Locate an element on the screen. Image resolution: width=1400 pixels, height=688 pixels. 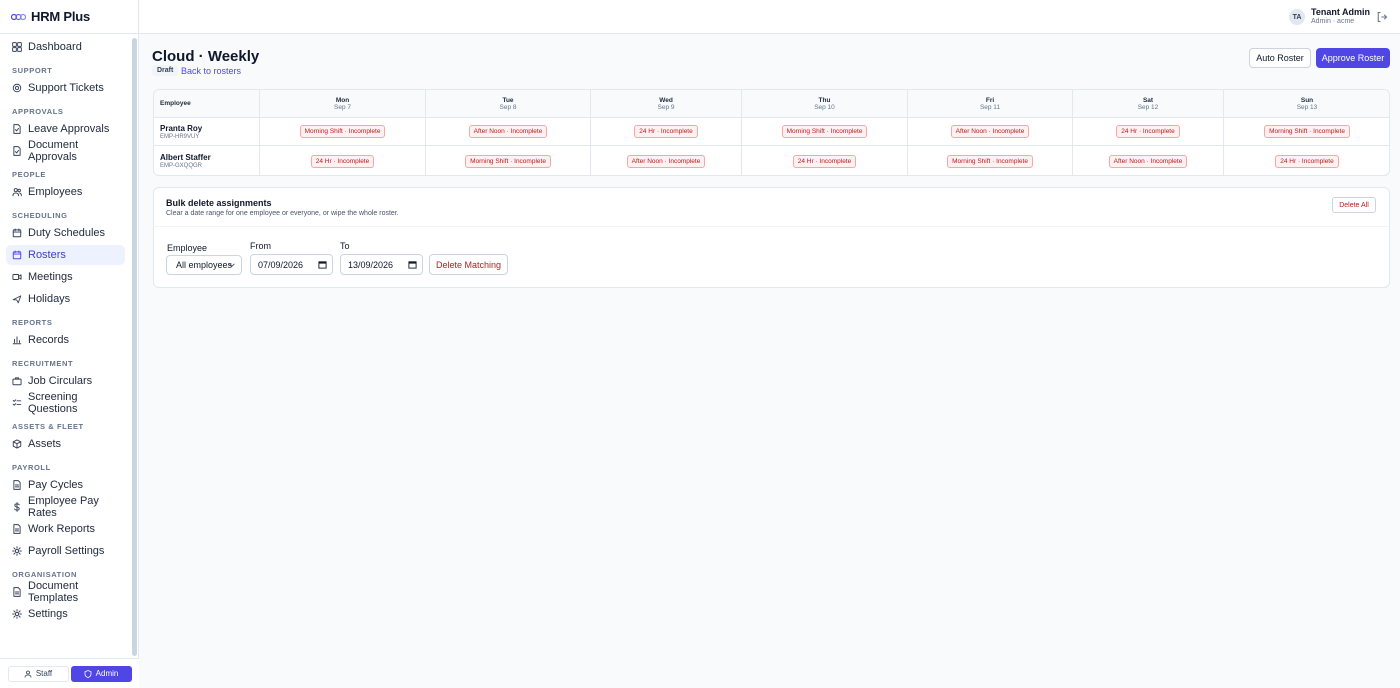
sidebar-item-records: Records is located at coordinates (65, 340).